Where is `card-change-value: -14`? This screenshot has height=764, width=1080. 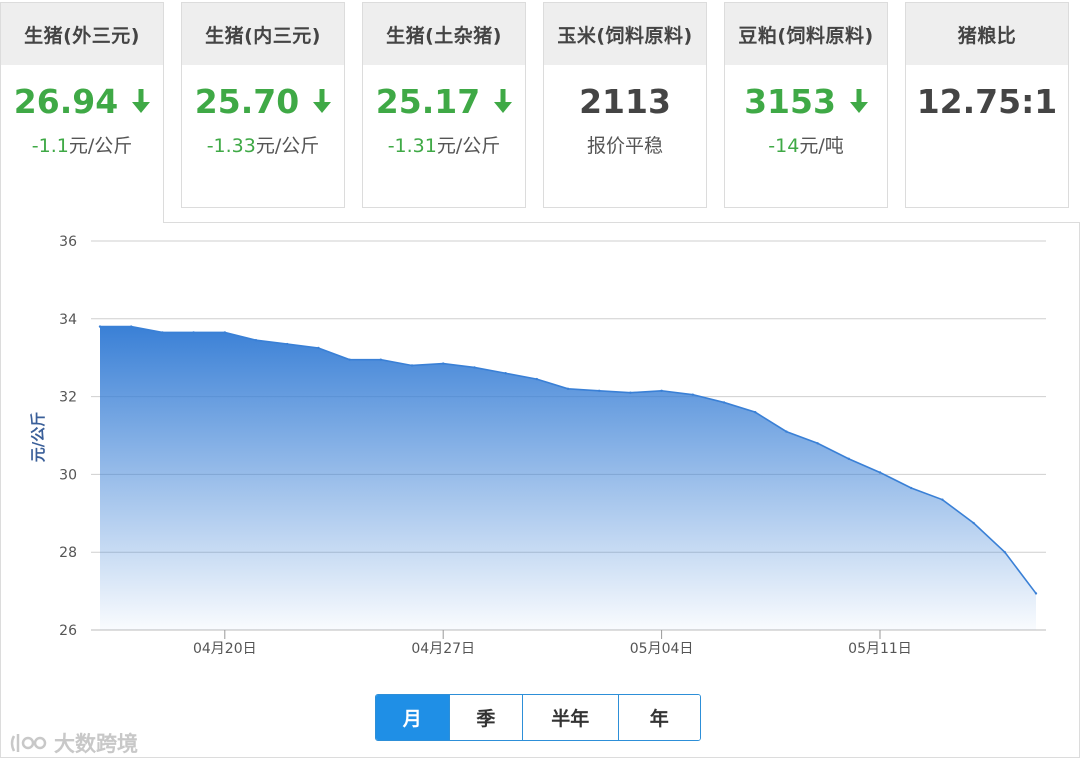
card-change-value: -14 is located at coordinates (784, 146).